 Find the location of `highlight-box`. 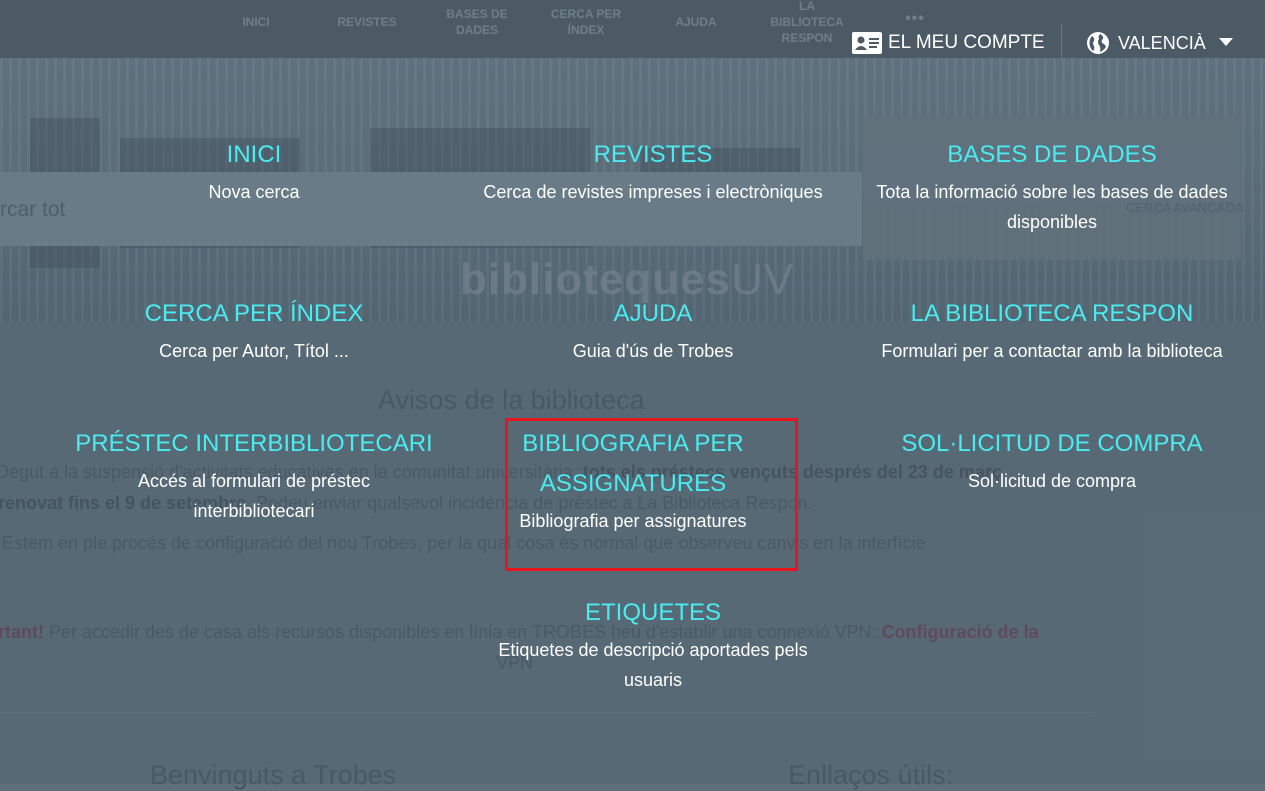

highlight-box is located at coordinates (651, 494).